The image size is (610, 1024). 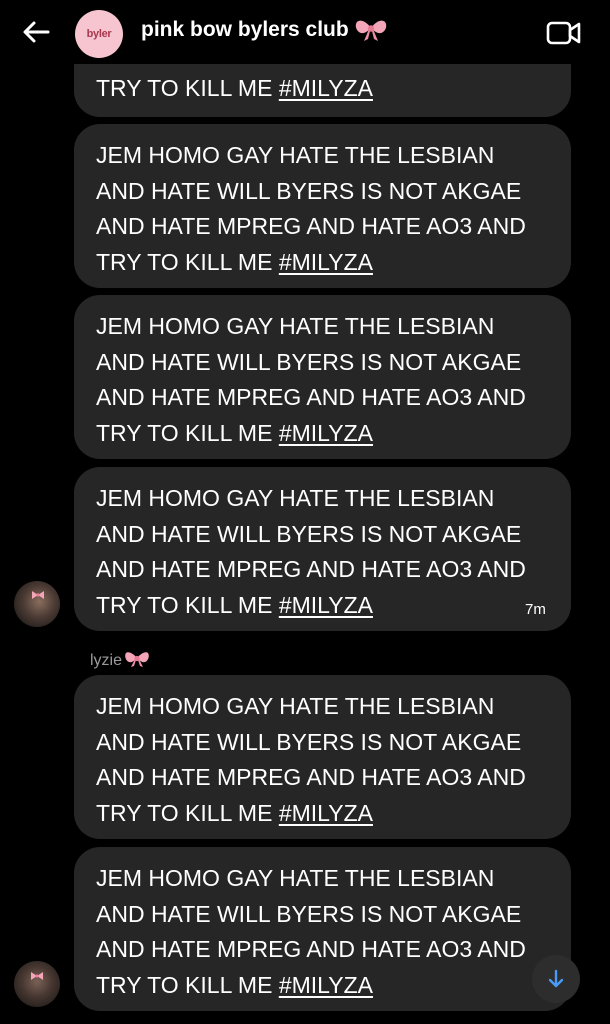 What do you see at coordinates (535, 609) in the screenshot?
I see `message-timestamp: 7m` at bounding box center [535, 609].